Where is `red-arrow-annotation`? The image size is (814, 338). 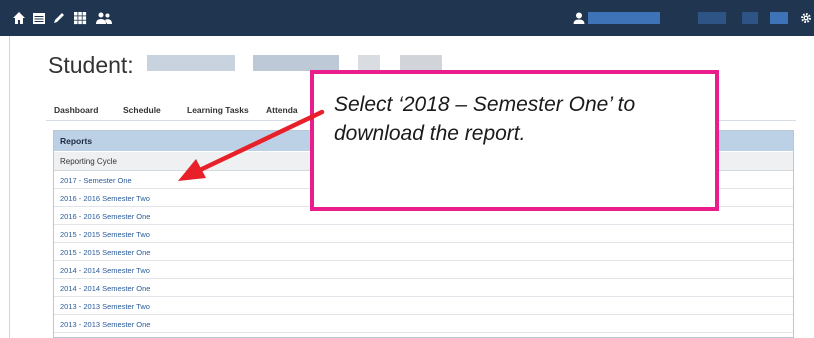 red-arrow-annotation is located at coordinates (251, 145).